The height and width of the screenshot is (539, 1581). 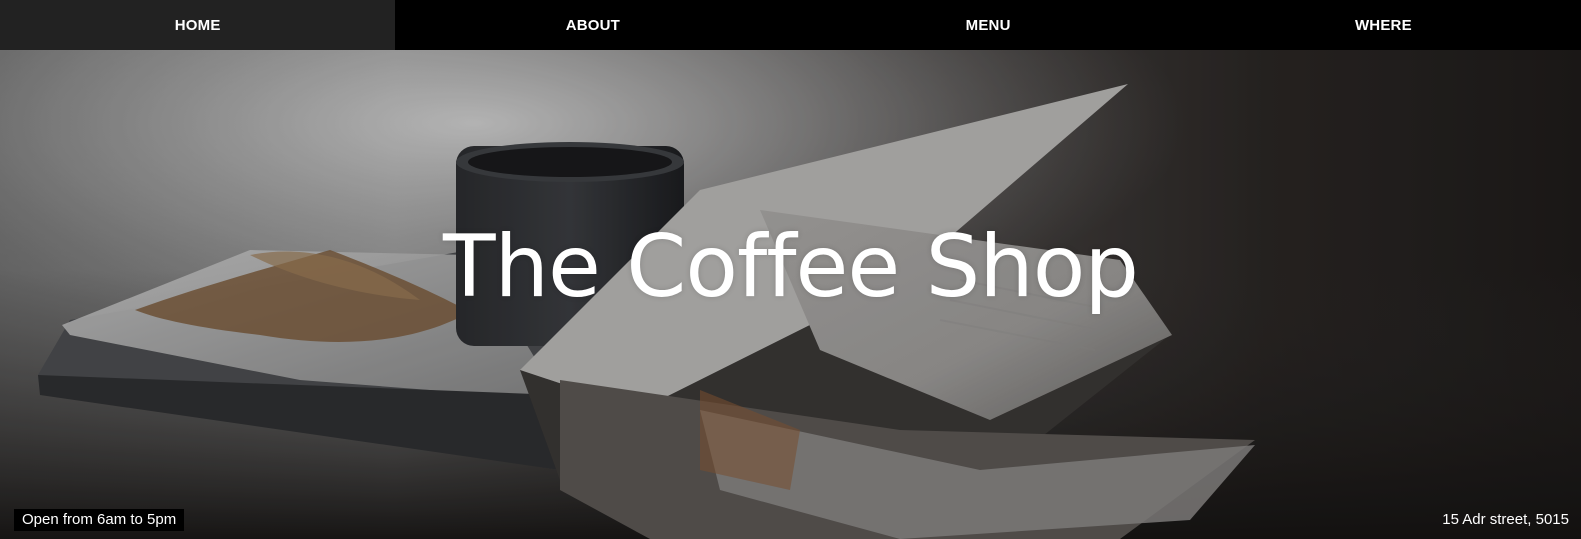 I want to click on nav-link-where: WHERE, so click(x=1383, y=25).